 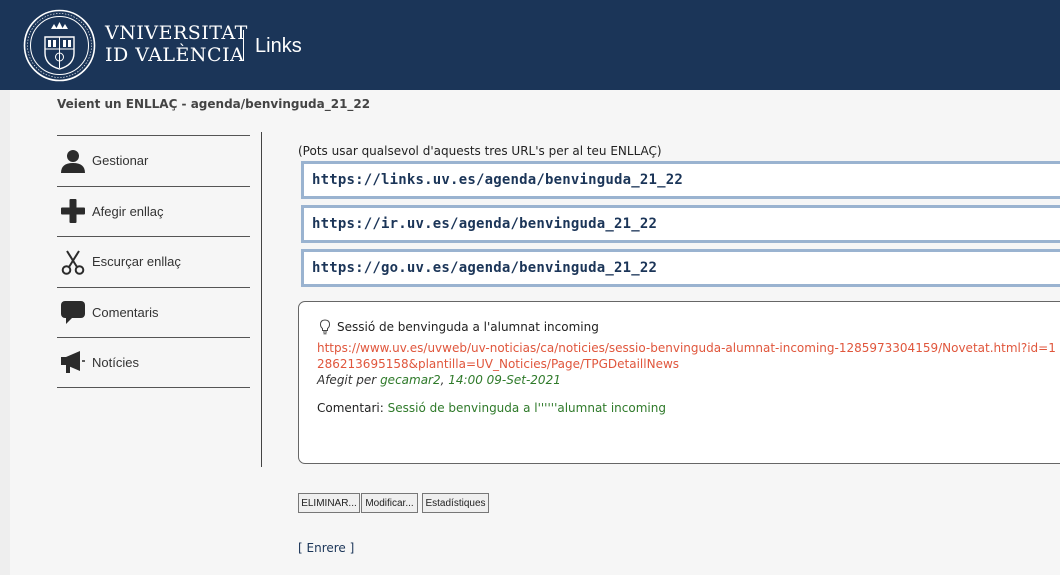 I want to click on added-by-info: Afegit per gecamar2, 14:00 09-Set-2021, so click(x=439, y=380).